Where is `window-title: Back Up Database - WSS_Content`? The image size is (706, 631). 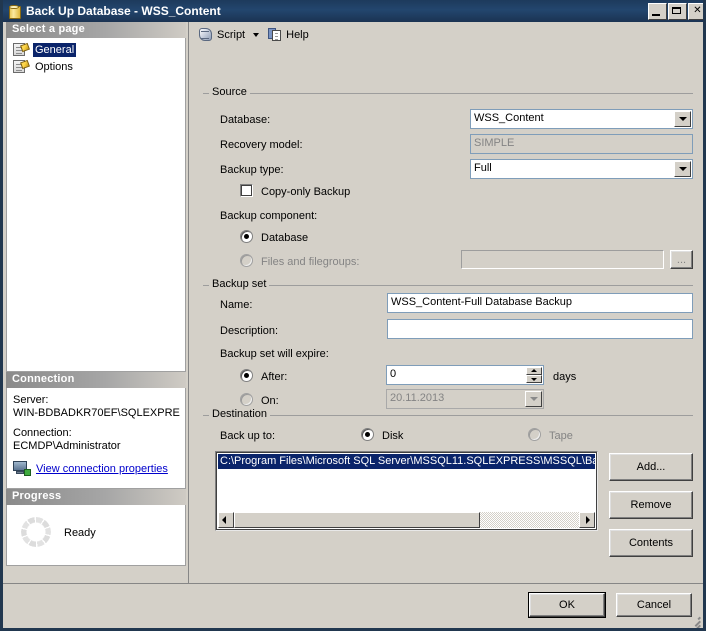
window-title: Back Up Database - WSS_Content is located at coordinates (123, 11).